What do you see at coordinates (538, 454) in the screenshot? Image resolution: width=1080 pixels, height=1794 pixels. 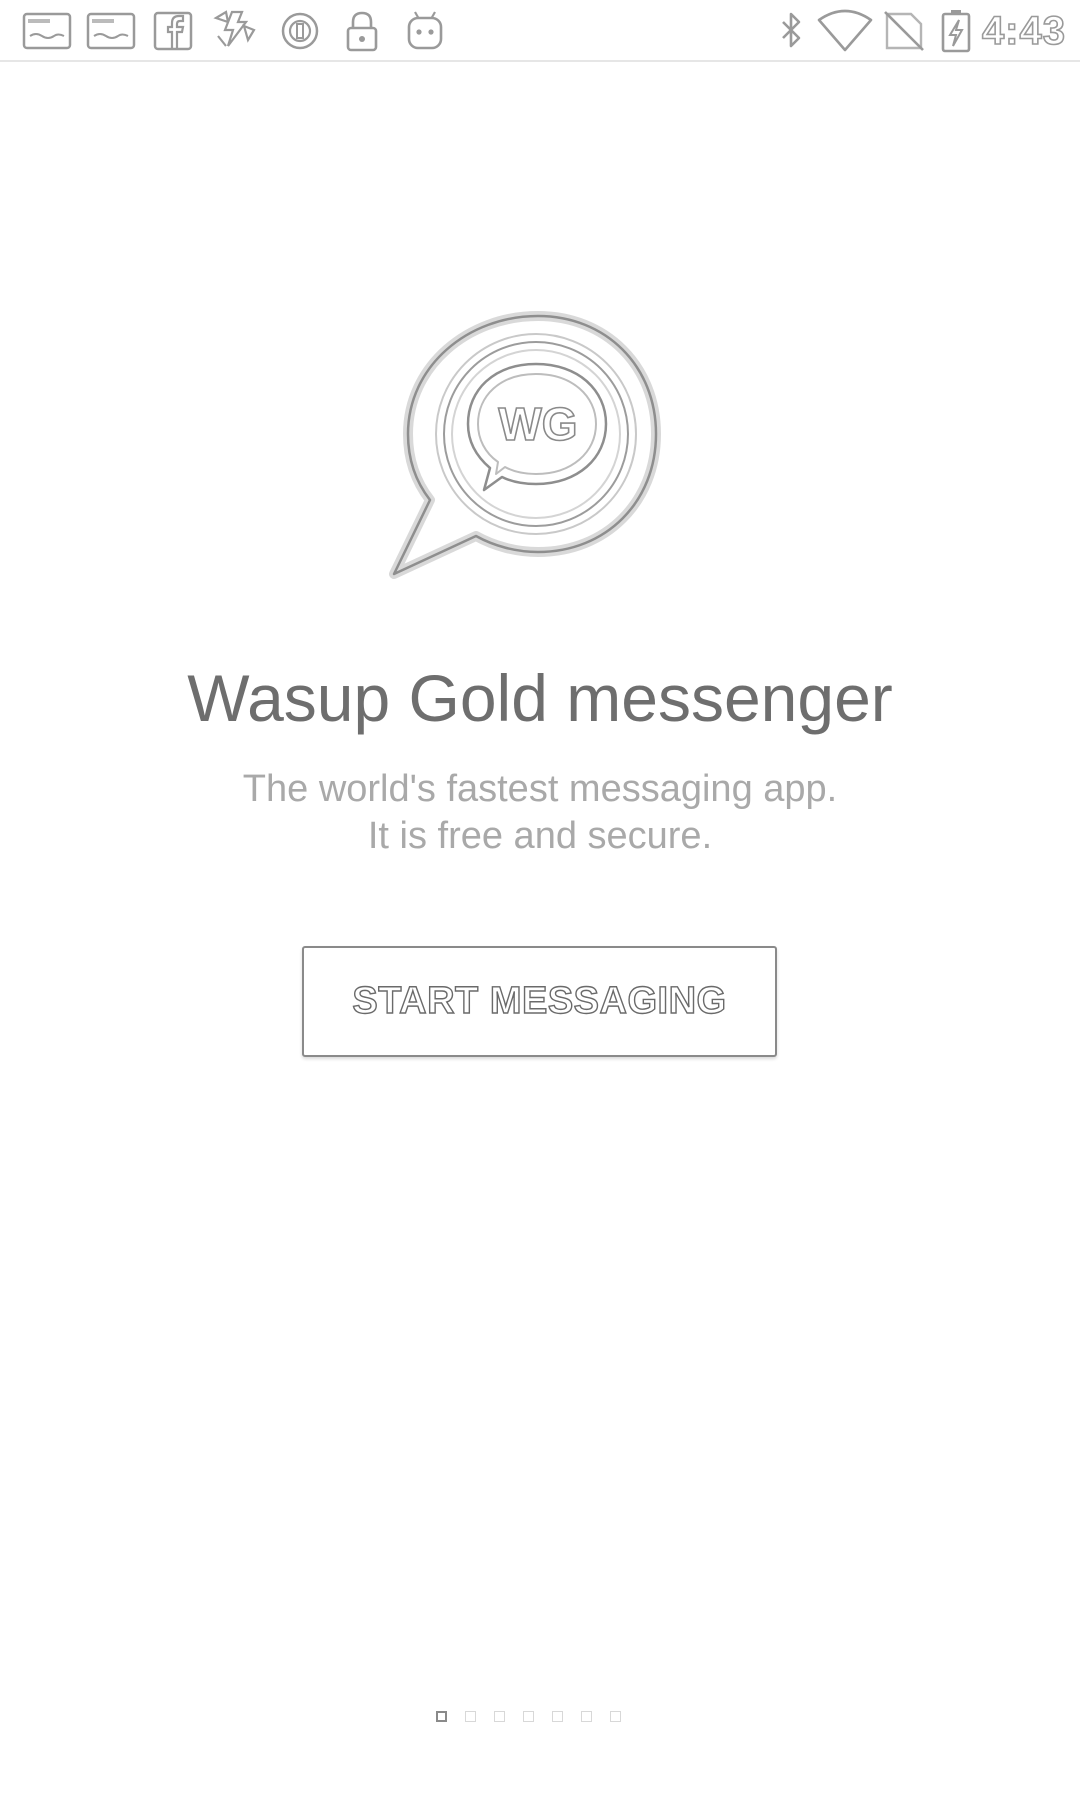 I see `app-logo: WG` at bounding box center [538, 454].